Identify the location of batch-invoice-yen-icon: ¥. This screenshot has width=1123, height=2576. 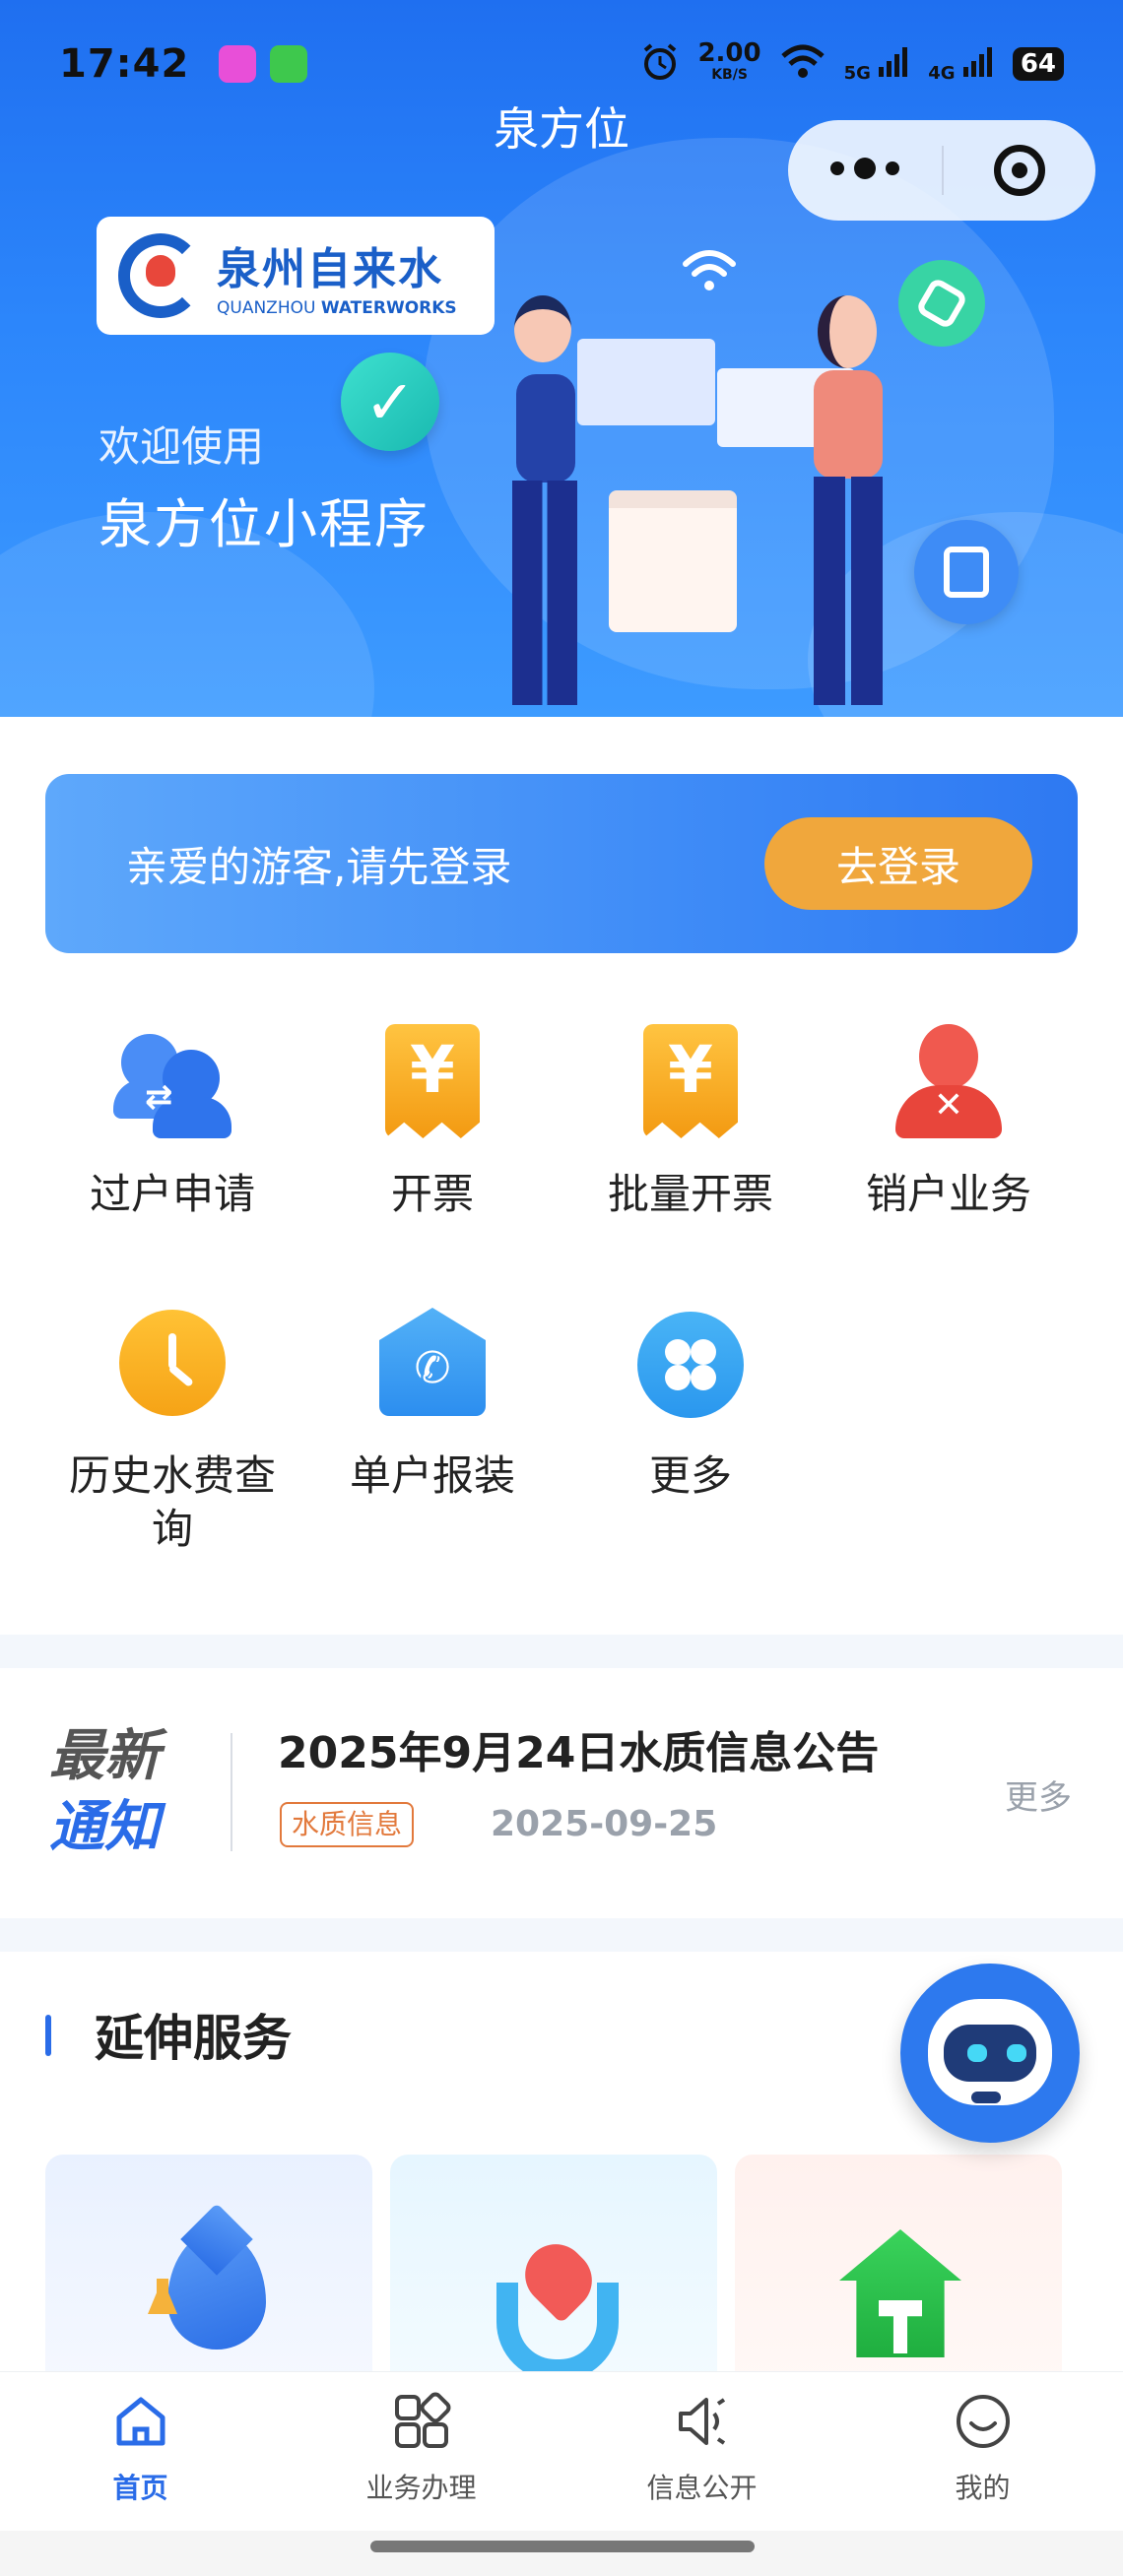
(690, 1083).